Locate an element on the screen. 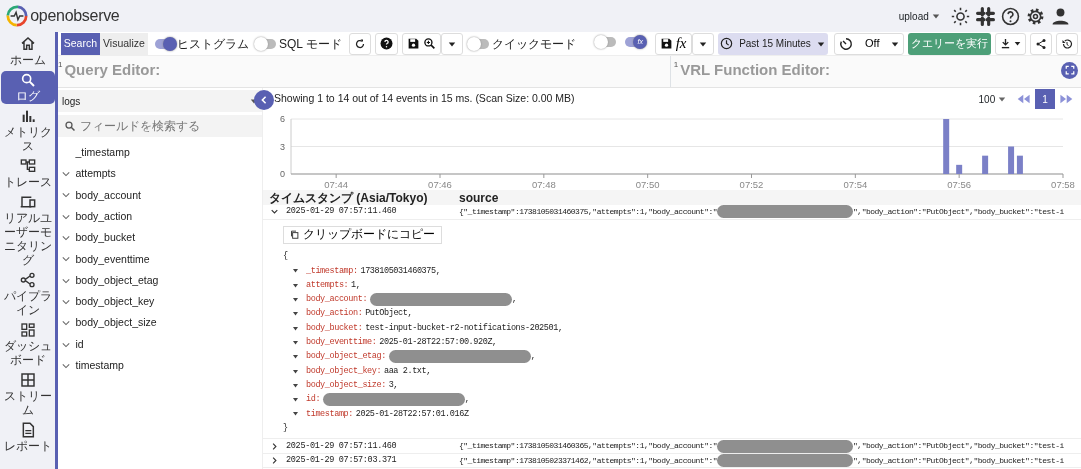  nav-item: ホーム is located at coordinates (27, 51).